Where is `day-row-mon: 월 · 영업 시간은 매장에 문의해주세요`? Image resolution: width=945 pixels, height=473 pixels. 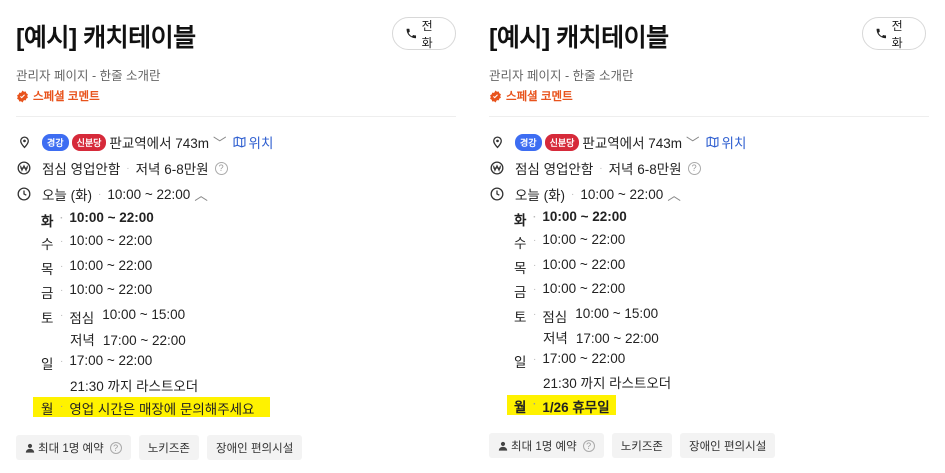 day-row-mon: 월 · 영업 시간은 매장에 문의해주세요 is located at coordinates (148, 409).